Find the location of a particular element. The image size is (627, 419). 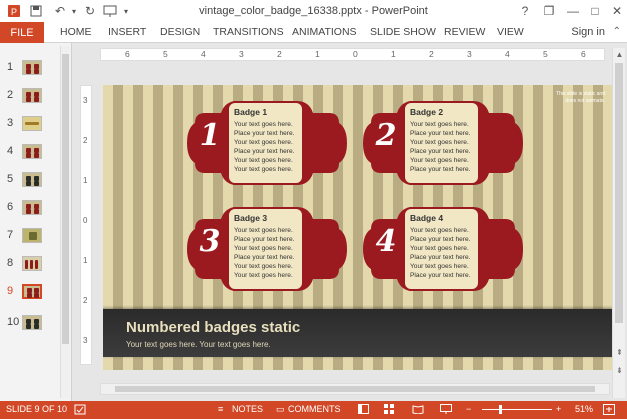

close-button: ✕ is located at coordinates (617, 11).